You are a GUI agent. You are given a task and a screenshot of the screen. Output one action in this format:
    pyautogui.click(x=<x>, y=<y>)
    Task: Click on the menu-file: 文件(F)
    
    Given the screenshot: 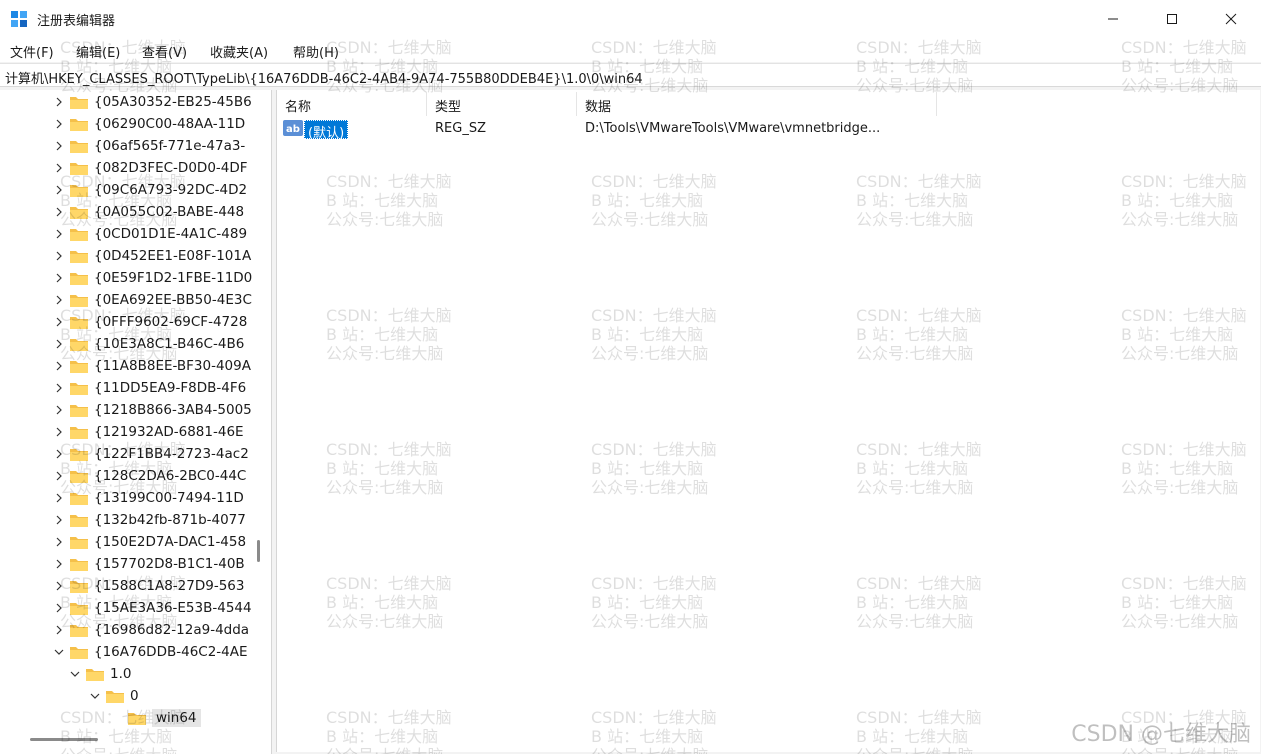 What is the action you would take?
    pyautogui.click(x=32, y=51)
    